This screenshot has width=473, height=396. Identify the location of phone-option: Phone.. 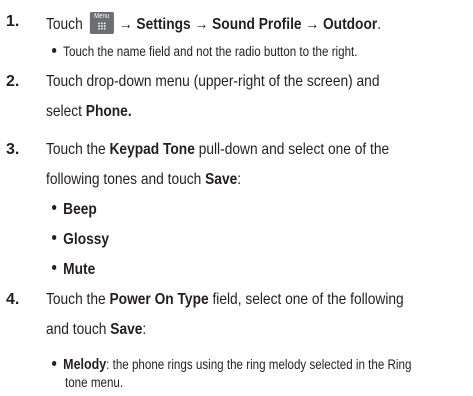
(108, 111).